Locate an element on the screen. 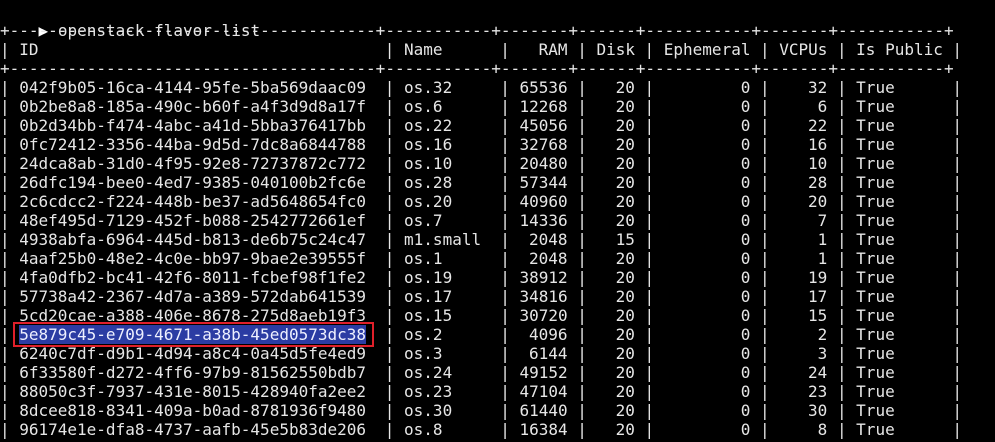 Image resolution: width=995 pixels, height=442 pixels. cell-id: 0b2be8a8-185a-490c-b60f-a4f3d9d8a17f is located at coordinates (192, 106).